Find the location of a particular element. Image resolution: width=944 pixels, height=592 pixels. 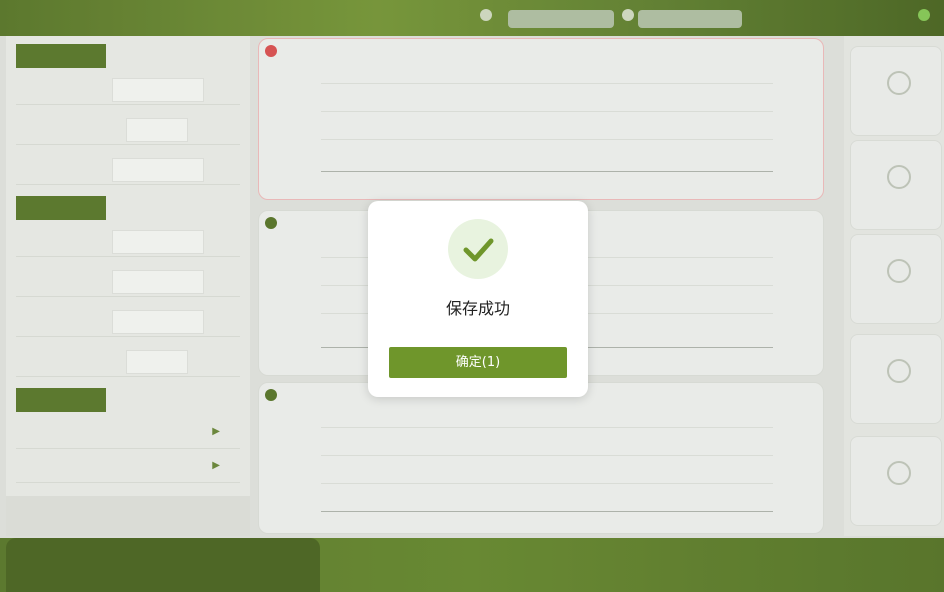

dialog-message: 保存成功 is located at coordinates (477, 308).